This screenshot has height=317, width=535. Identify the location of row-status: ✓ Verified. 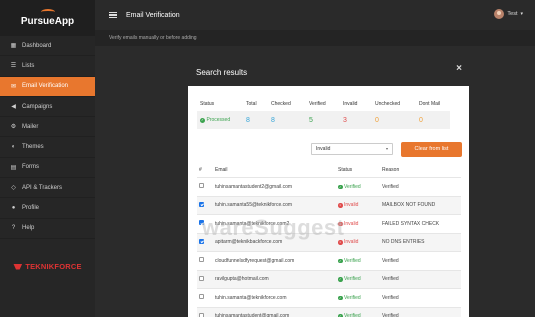
(360, 279).